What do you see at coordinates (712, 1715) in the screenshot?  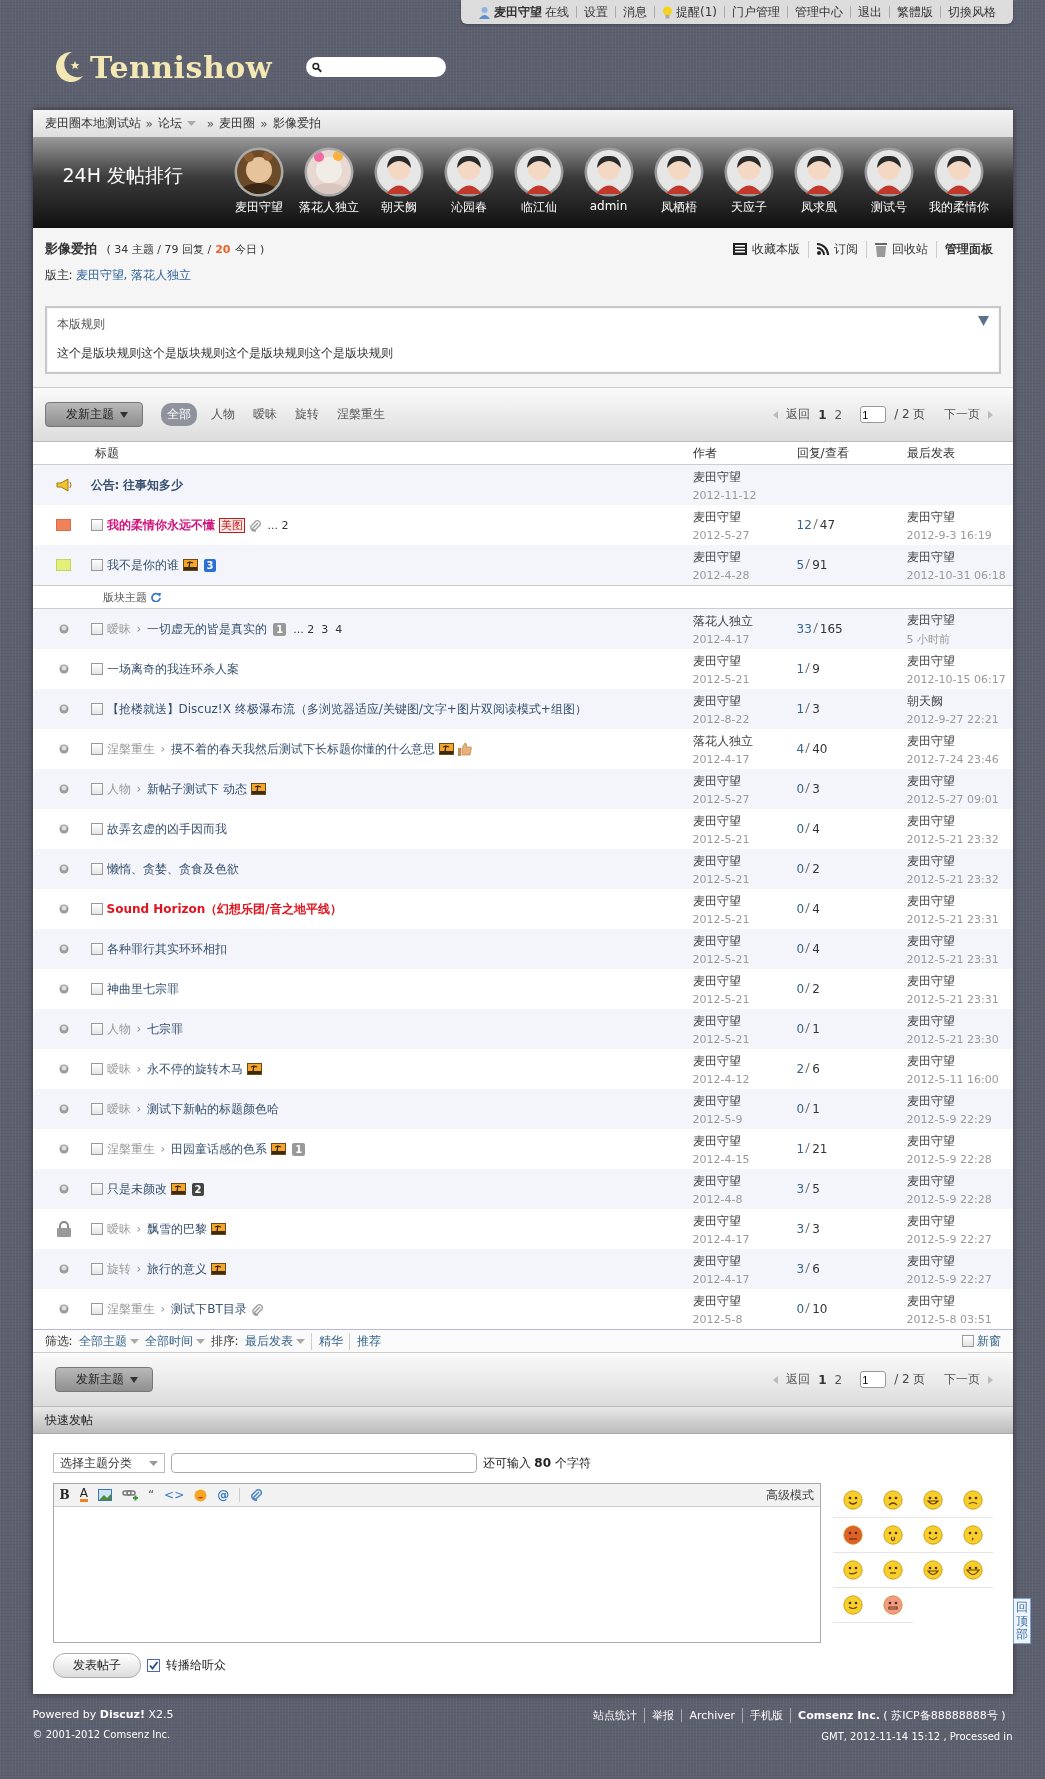 I see `footer-link: Archiver` at bounding box center [712, 1715].